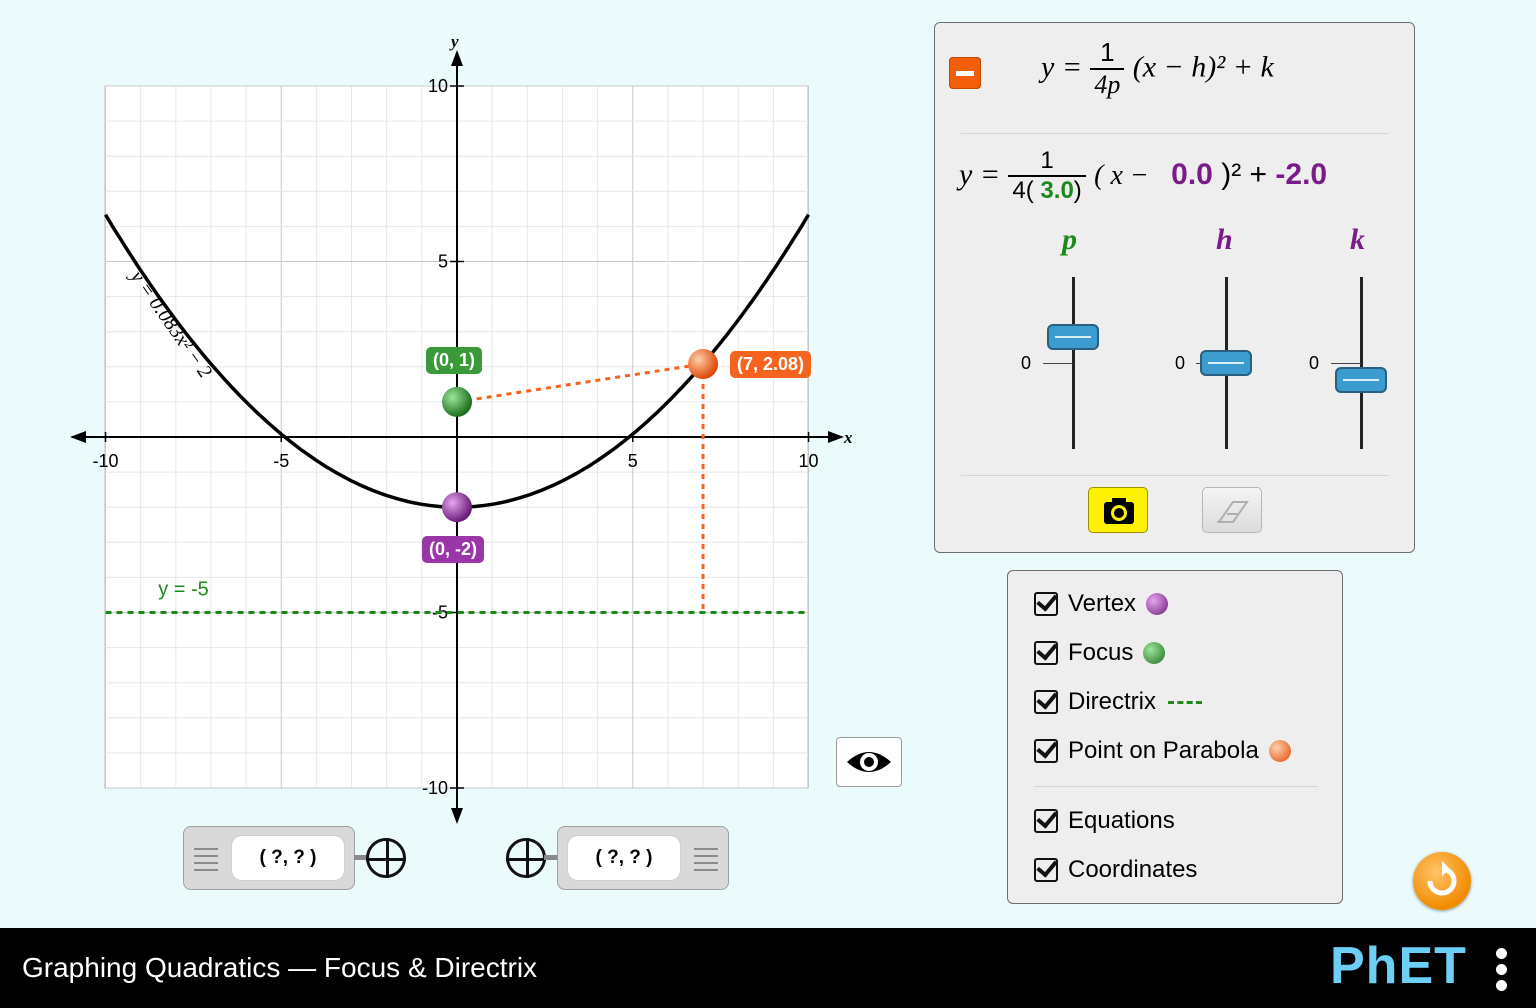 The image size is (1536, 1008). I want to click on focus-point, so click(457, 401).